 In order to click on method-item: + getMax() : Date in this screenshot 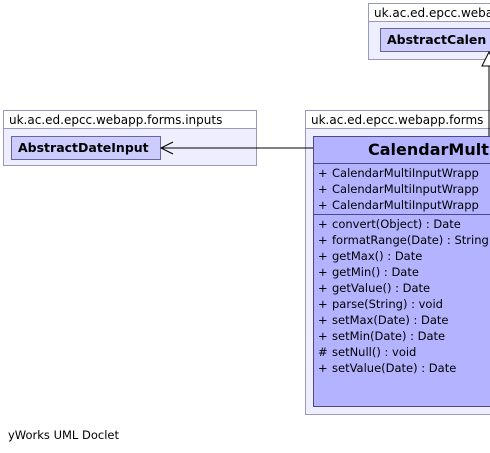, I will do `click(370, 256)`.